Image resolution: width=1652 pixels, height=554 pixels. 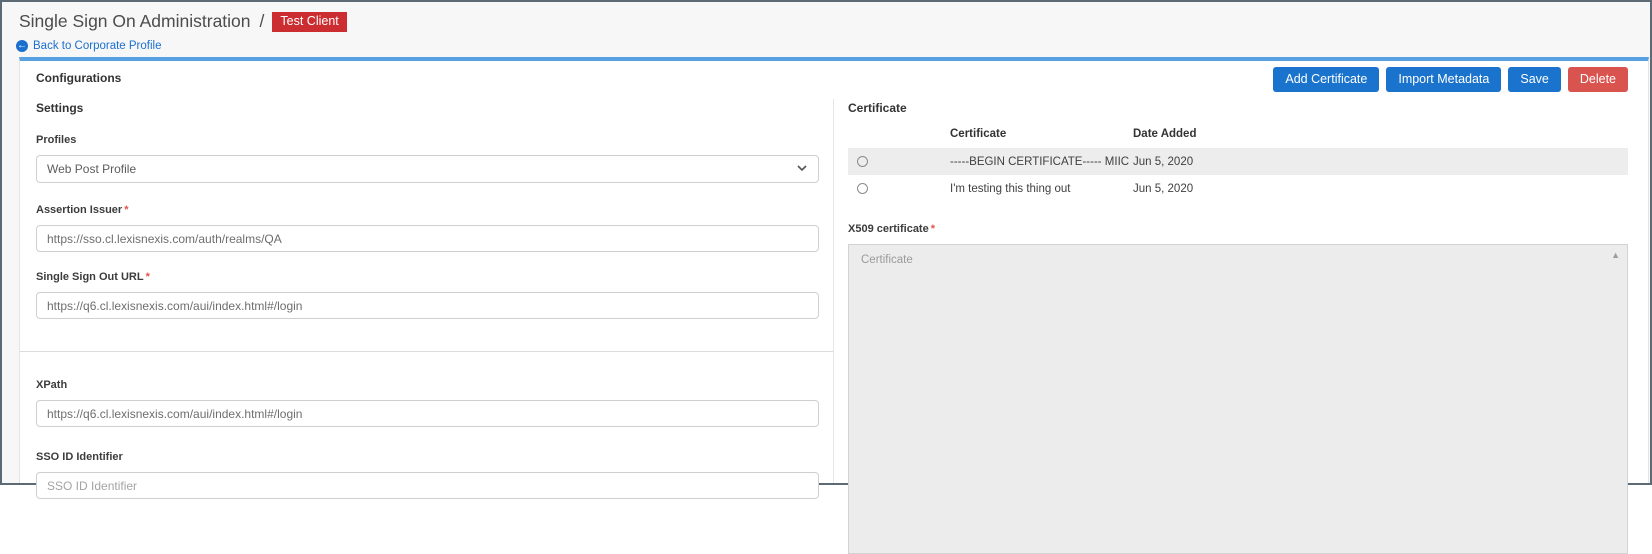 I want to click on xpath-field-group: XPath, so click(x=427, y=403).